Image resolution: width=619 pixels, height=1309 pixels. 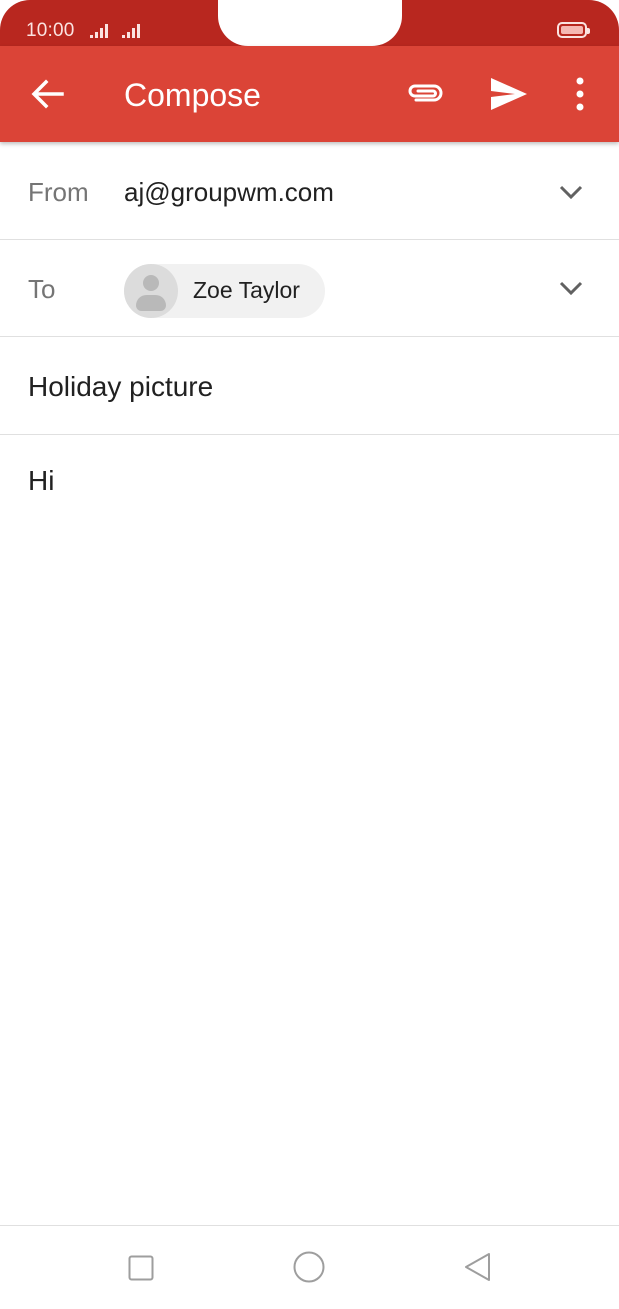 What do you see at coordinates (573, 30) in the screenshot?
I see `battery-icon` at bounding box center [573, 30].